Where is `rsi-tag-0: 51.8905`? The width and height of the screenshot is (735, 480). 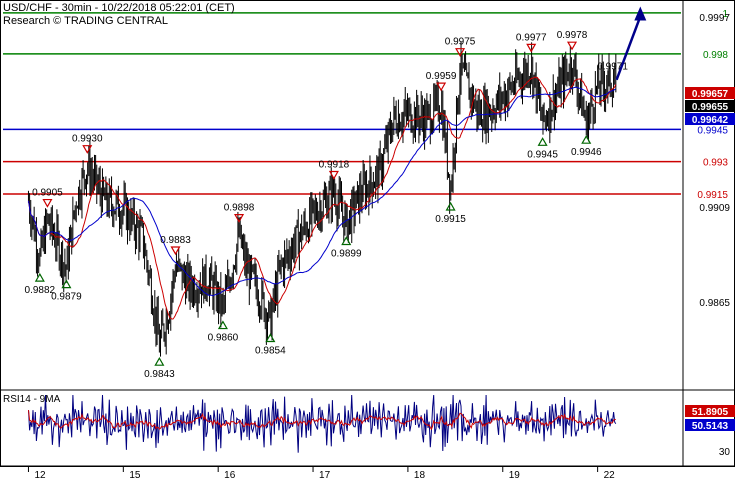 rsi-tag-0: 51.8905 is located at coordinates (710, 412).